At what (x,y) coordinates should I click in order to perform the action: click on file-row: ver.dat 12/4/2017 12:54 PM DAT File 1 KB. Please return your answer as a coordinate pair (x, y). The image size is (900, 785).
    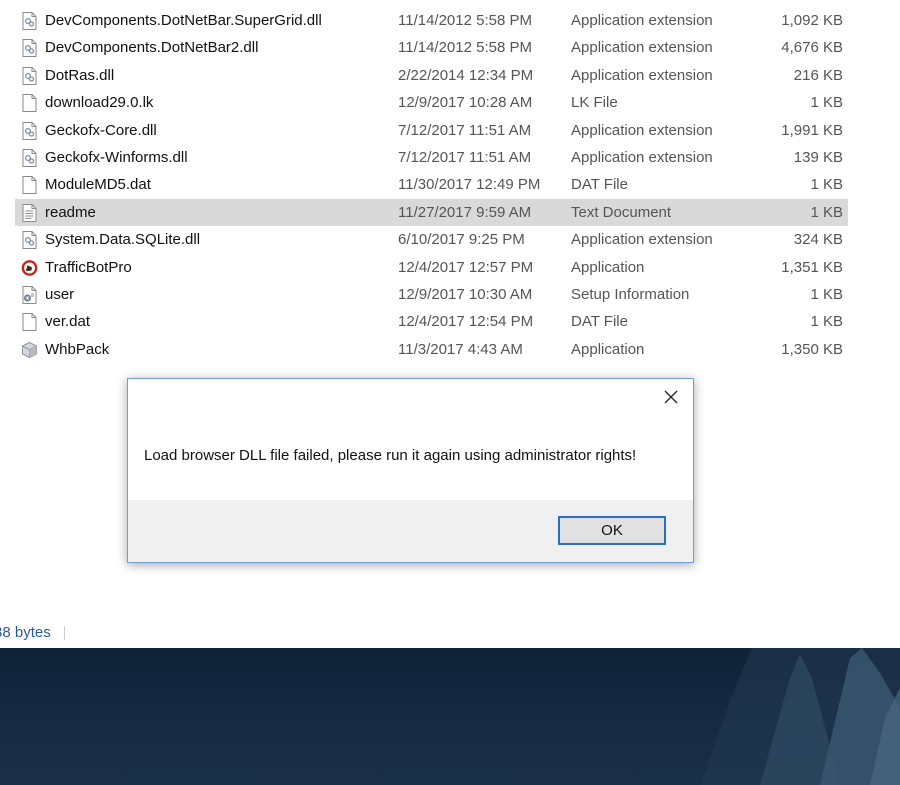
    Looking at the image, I should click on (431, 321).